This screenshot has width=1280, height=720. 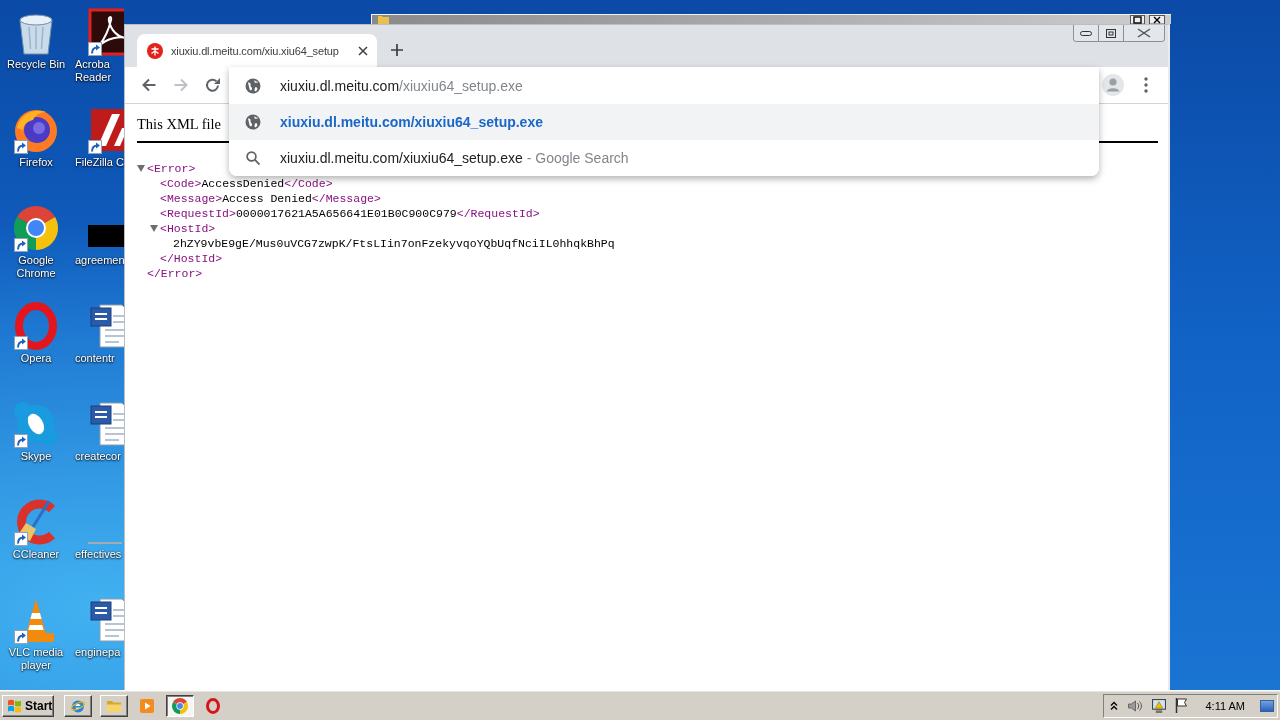 I want to click on reload-icon, so click(x=213, y=85).